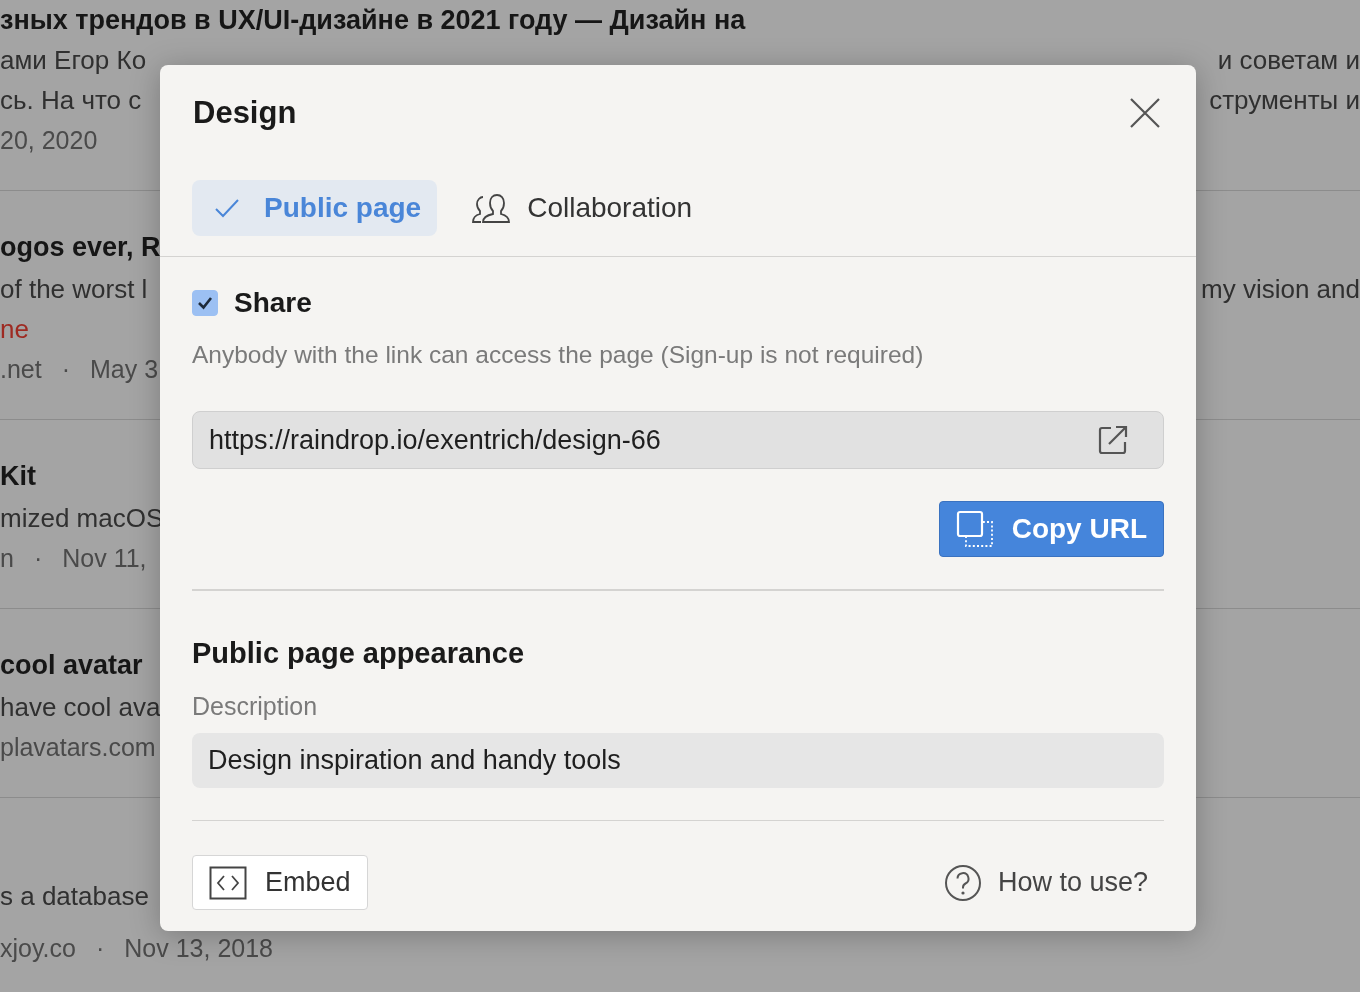 The width and height of the screenshot is (1360, 992). What do you see at coordinates (228, 882) in the screenshot?
I see `code-icon` at bounding box center [228, 882].